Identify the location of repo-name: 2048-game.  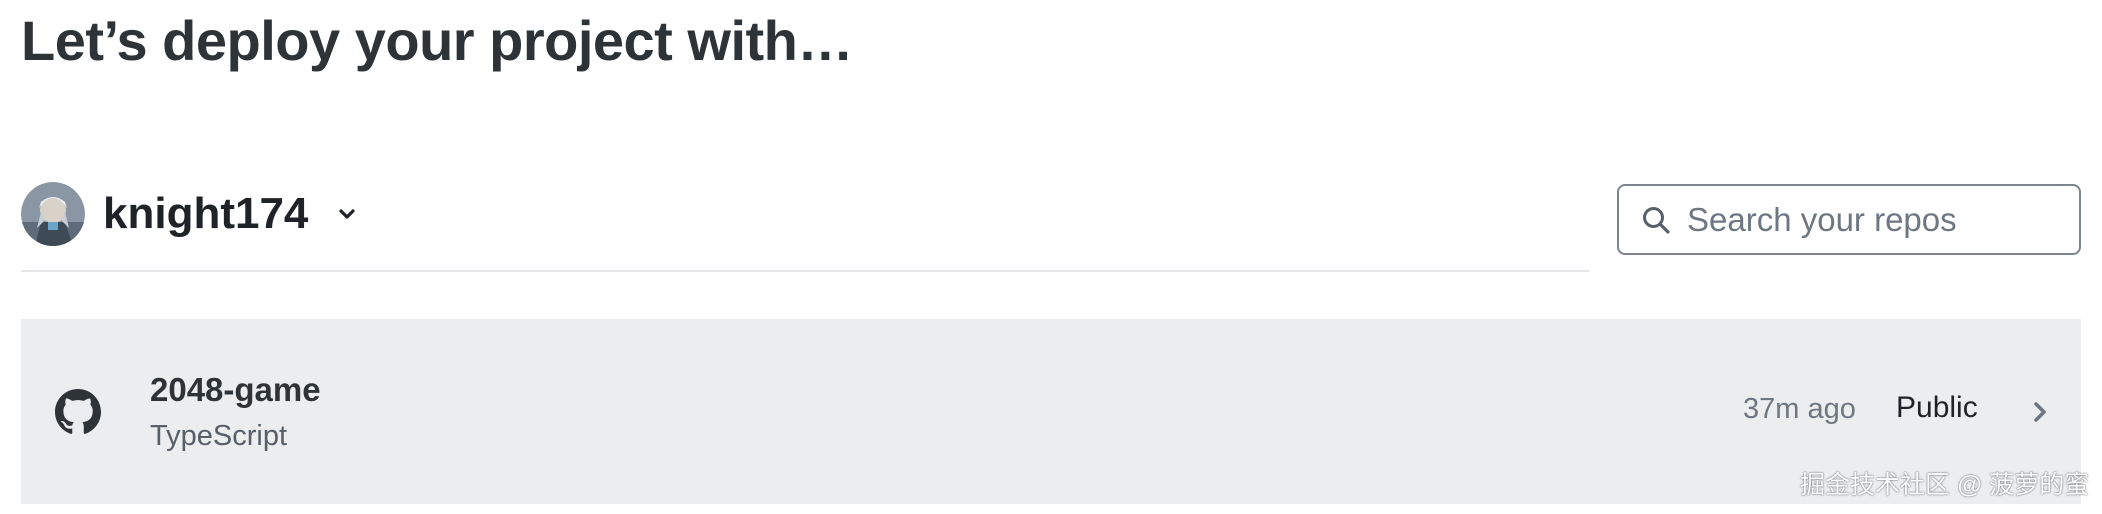
(235, 390).